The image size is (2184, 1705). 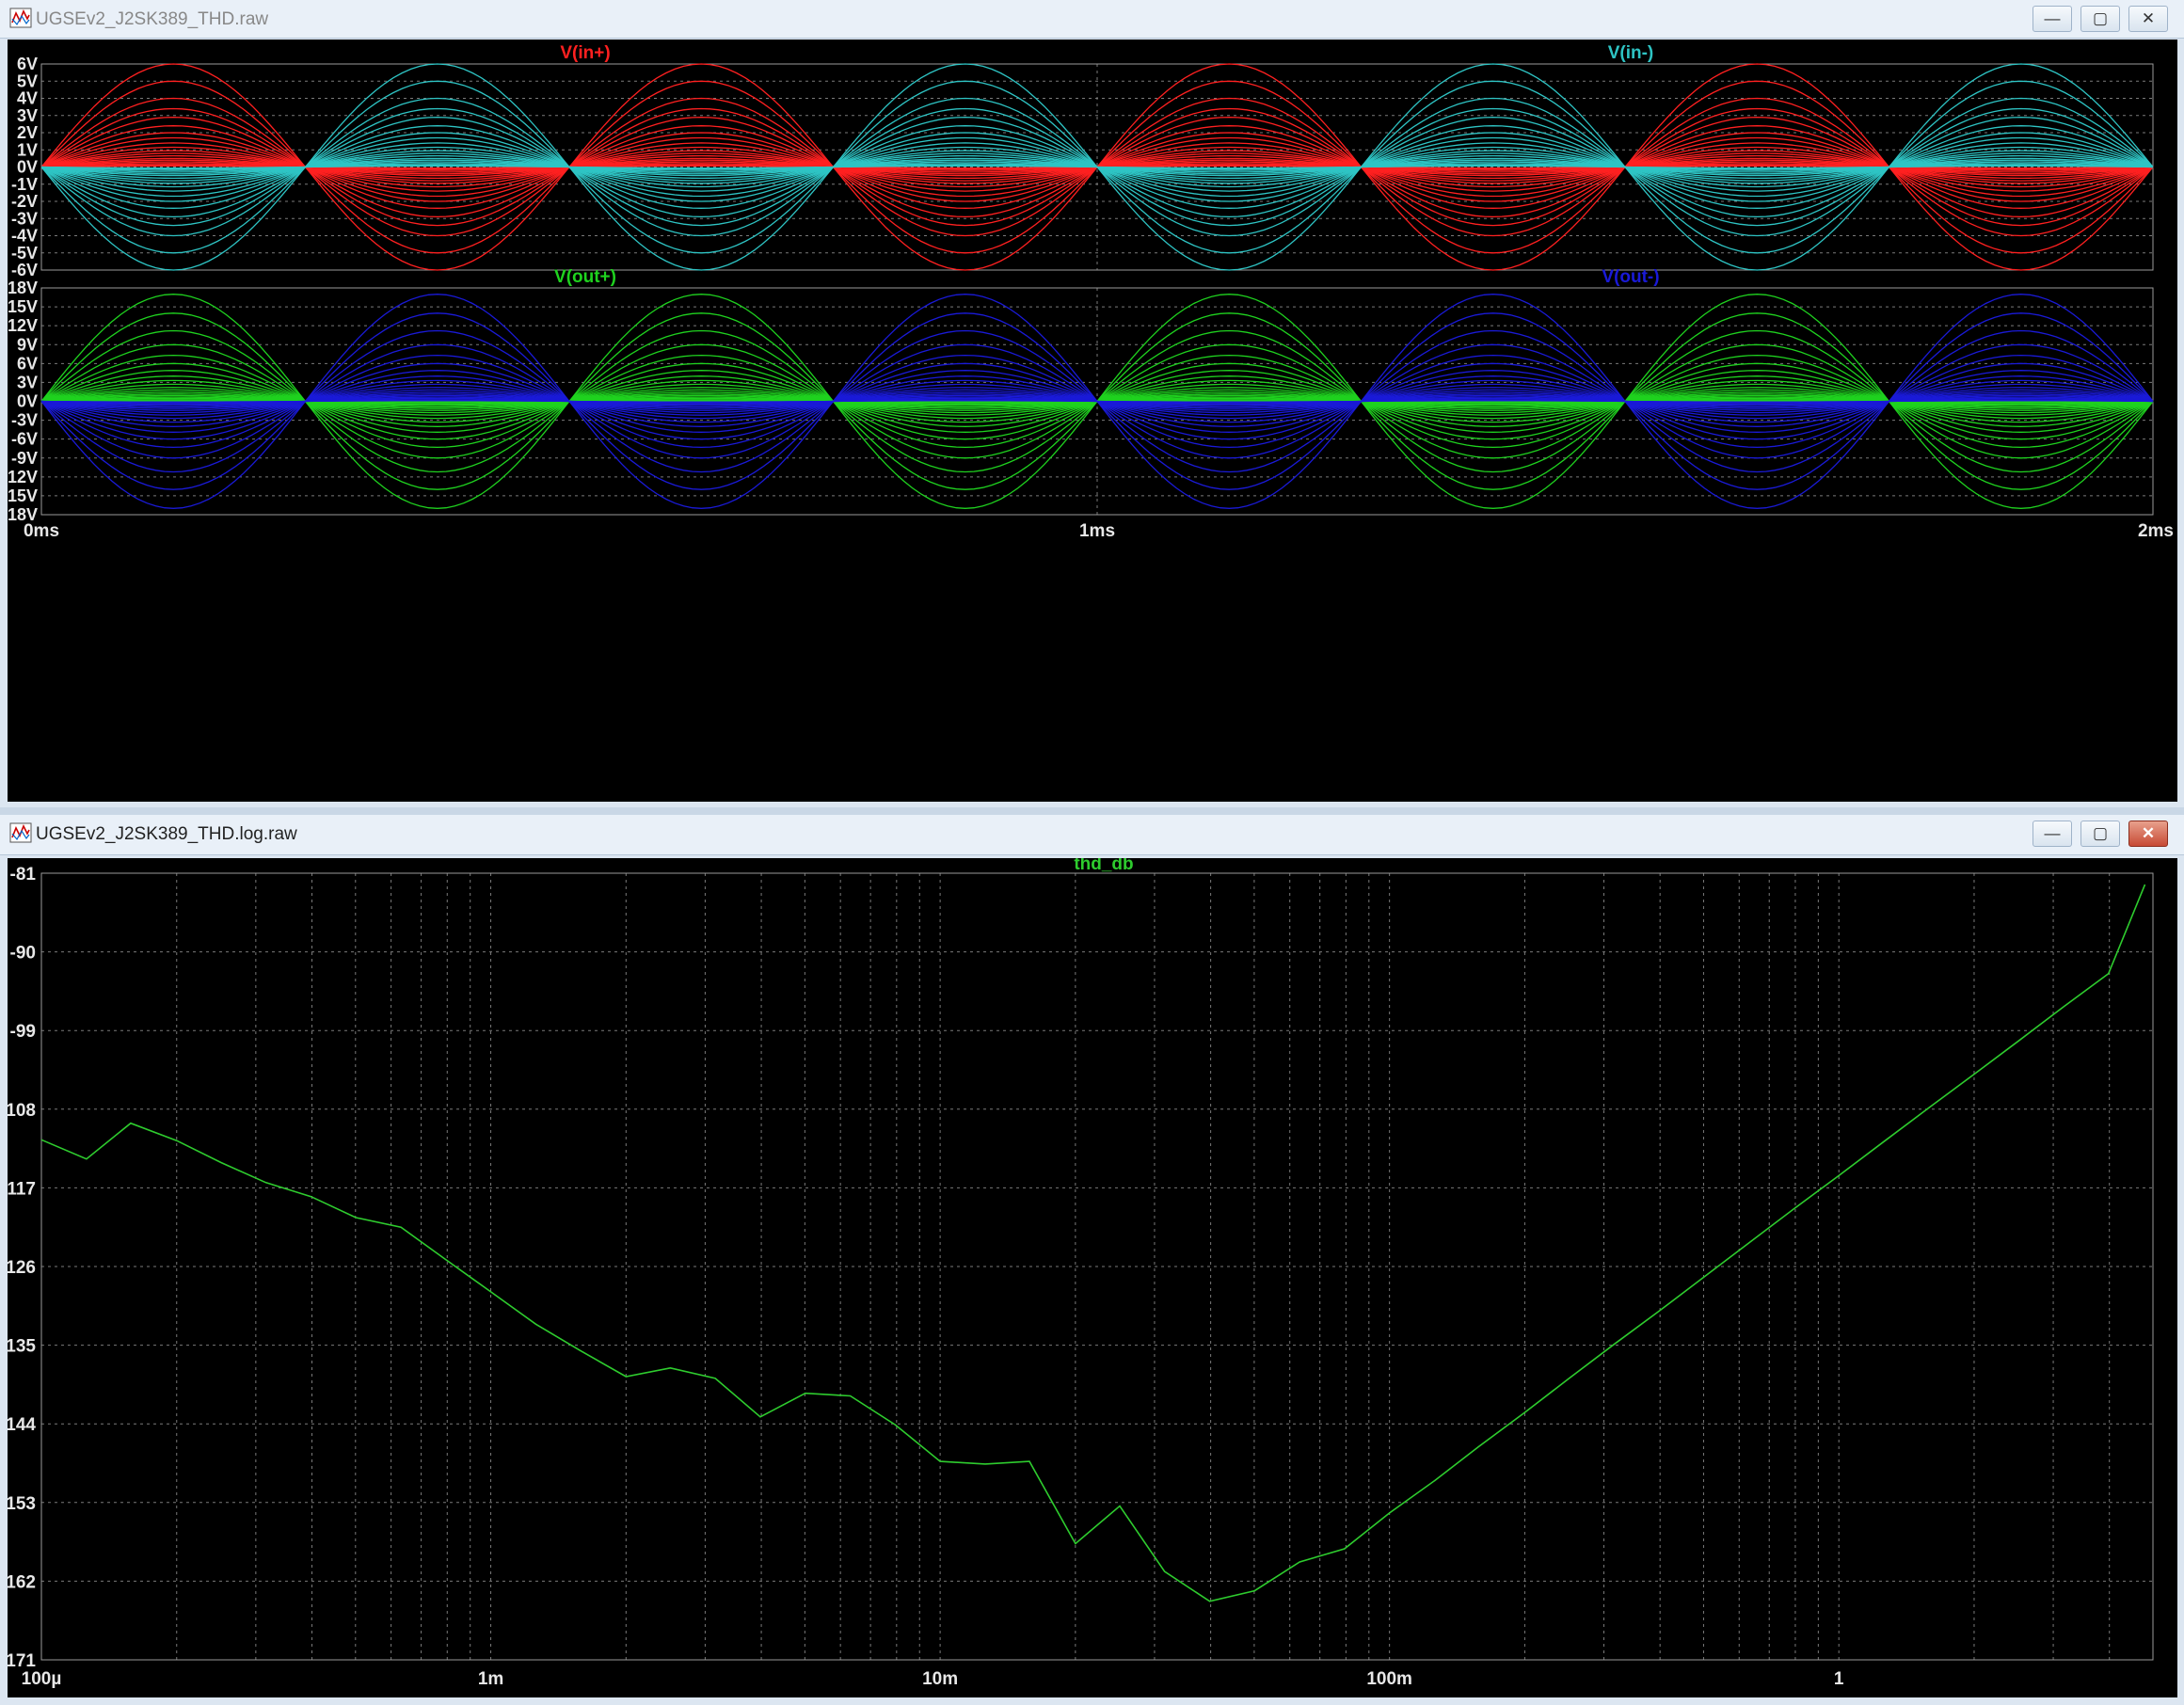 I want to click on y-tick-label: -4V, so click(x=24, y=236).